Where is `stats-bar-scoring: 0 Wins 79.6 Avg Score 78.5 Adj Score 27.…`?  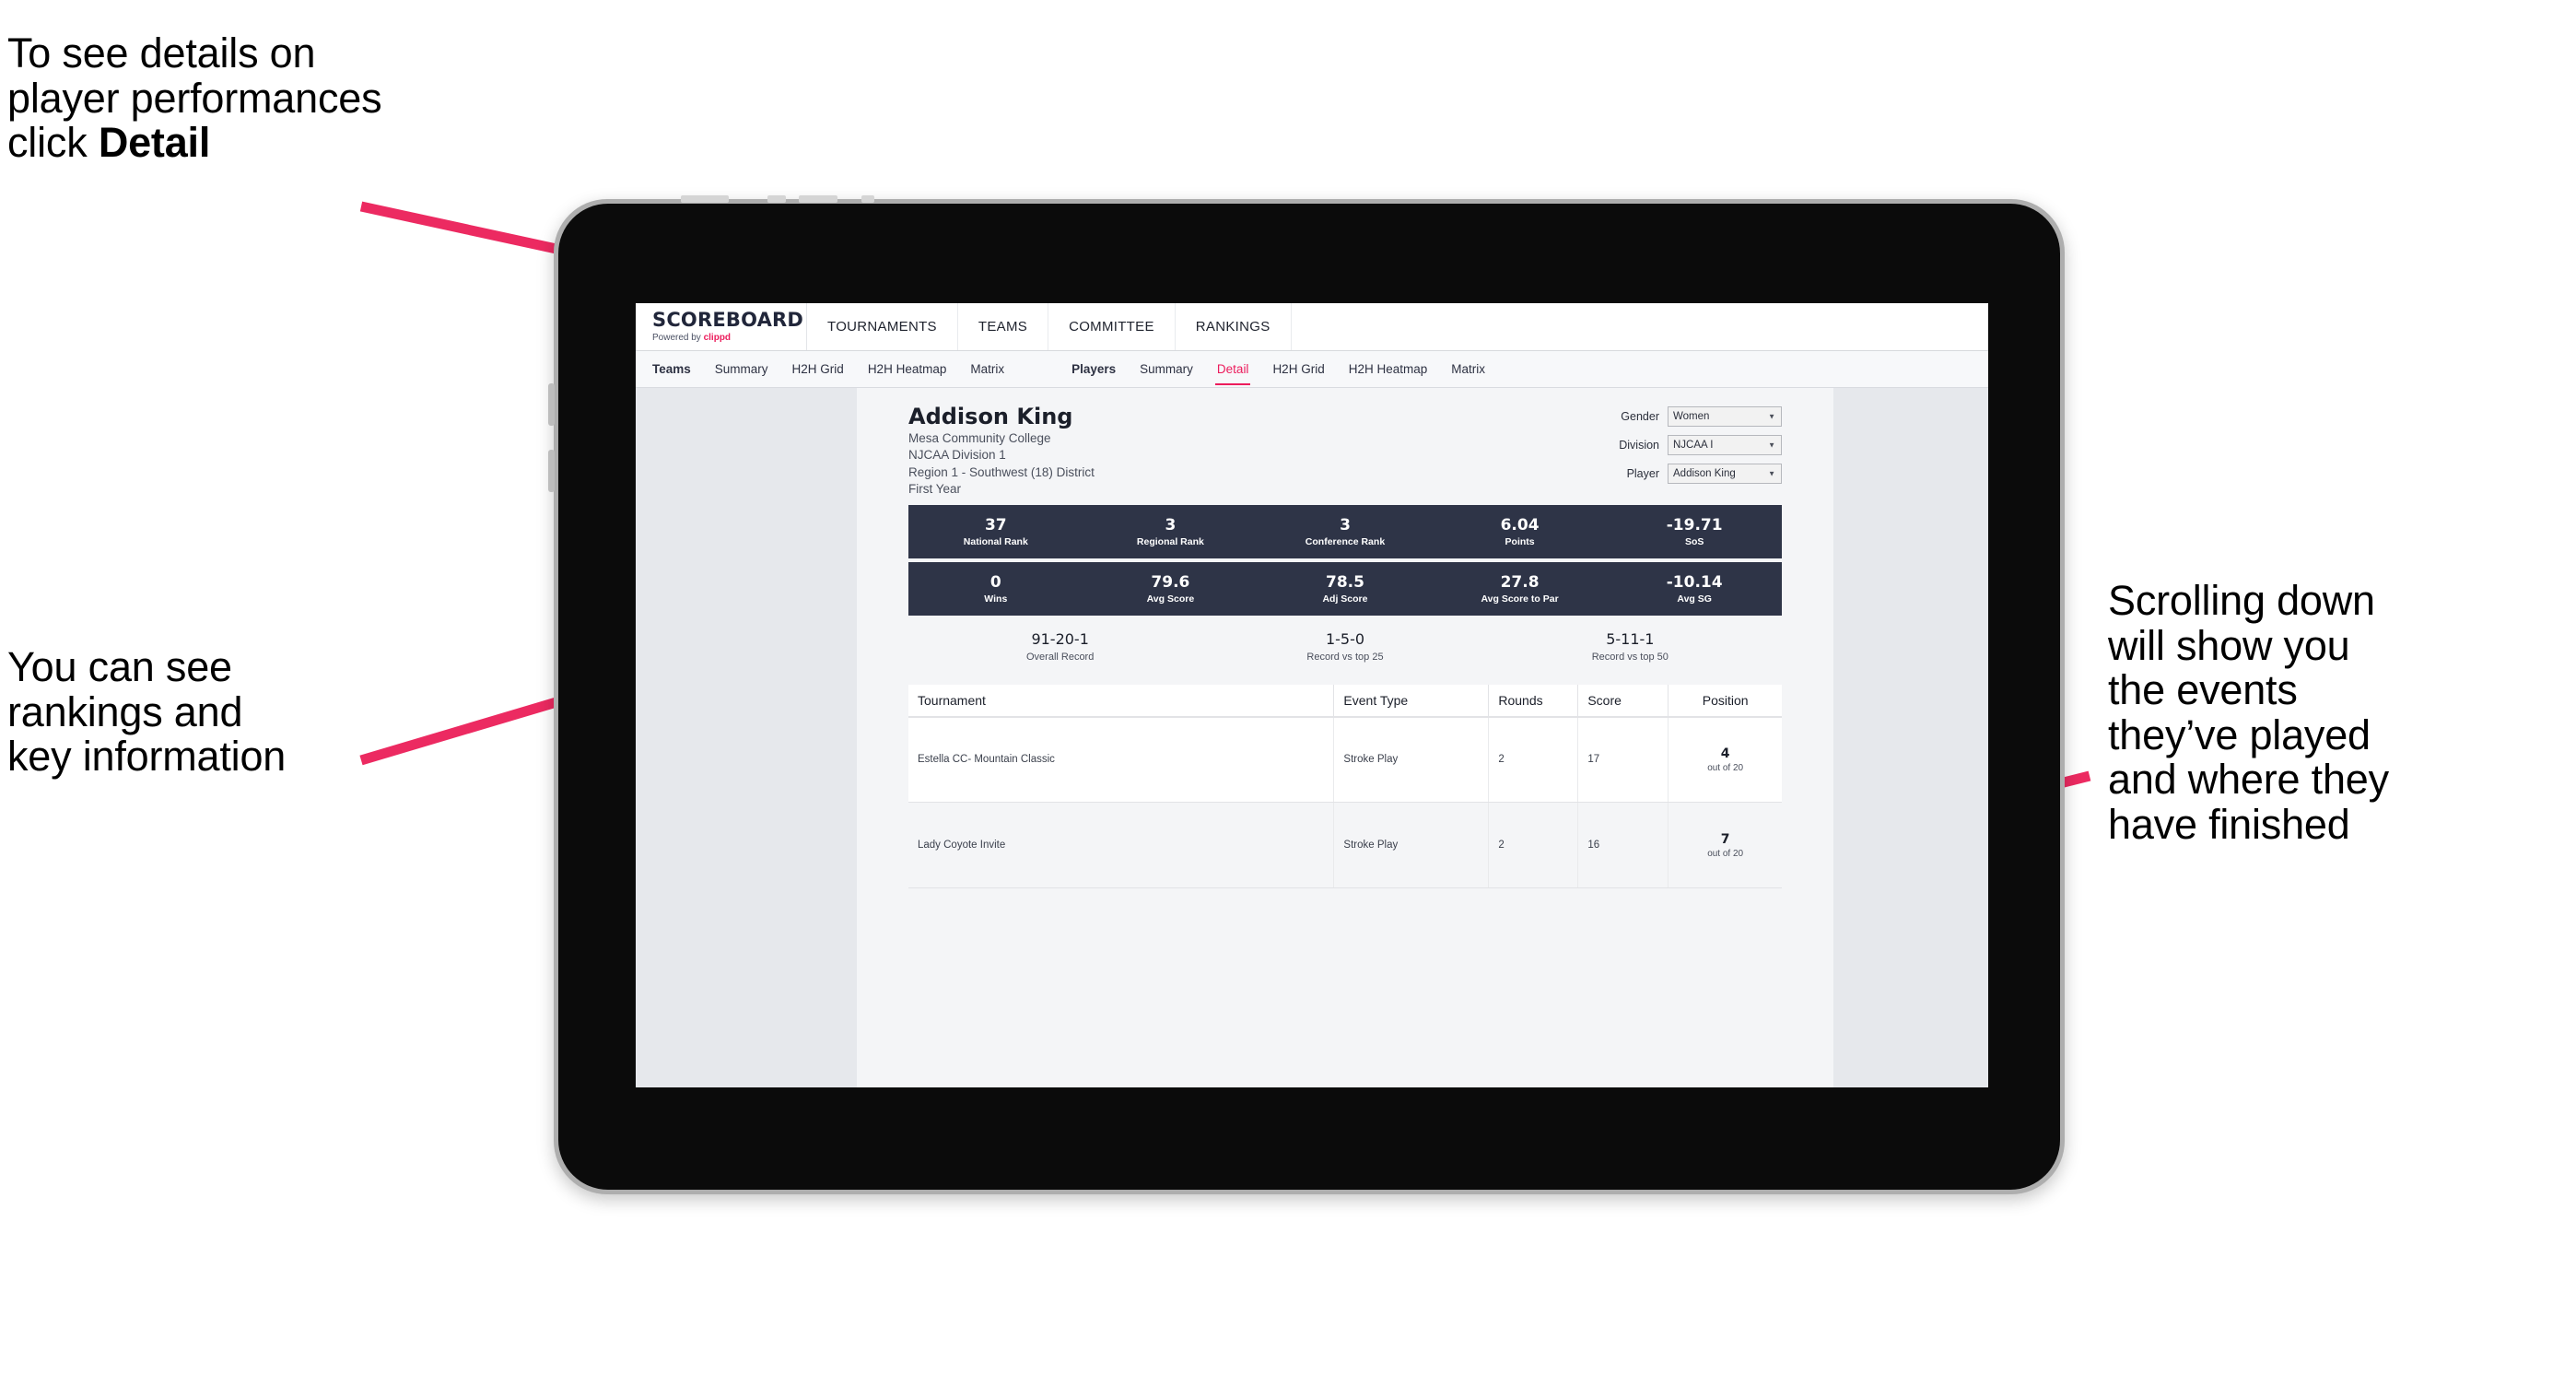 stats-bar-scoring: 0 Wins 79.6 Avg Score 78.5 Adj Score 27.… is located at coordinates (1345, 589).